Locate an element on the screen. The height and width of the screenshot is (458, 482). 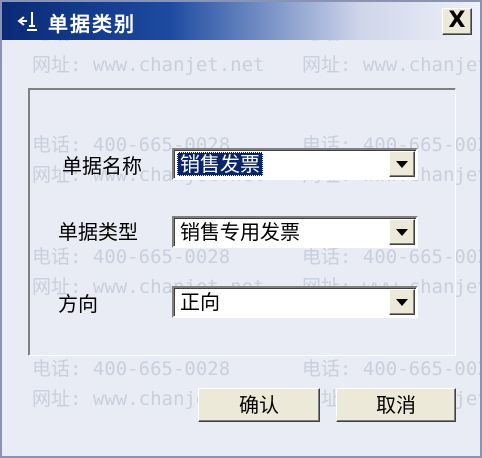
direction-dropdown-button is located at coordinates (402, 302).